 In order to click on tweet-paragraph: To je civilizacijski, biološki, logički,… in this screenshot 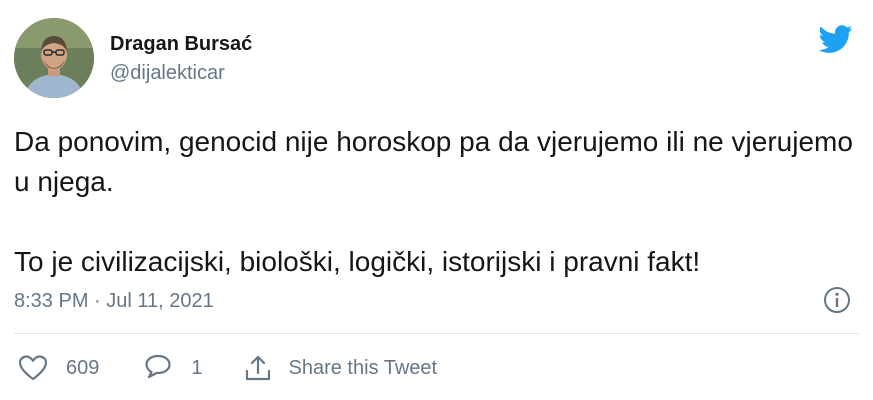, I will do `click(357, 261)`.